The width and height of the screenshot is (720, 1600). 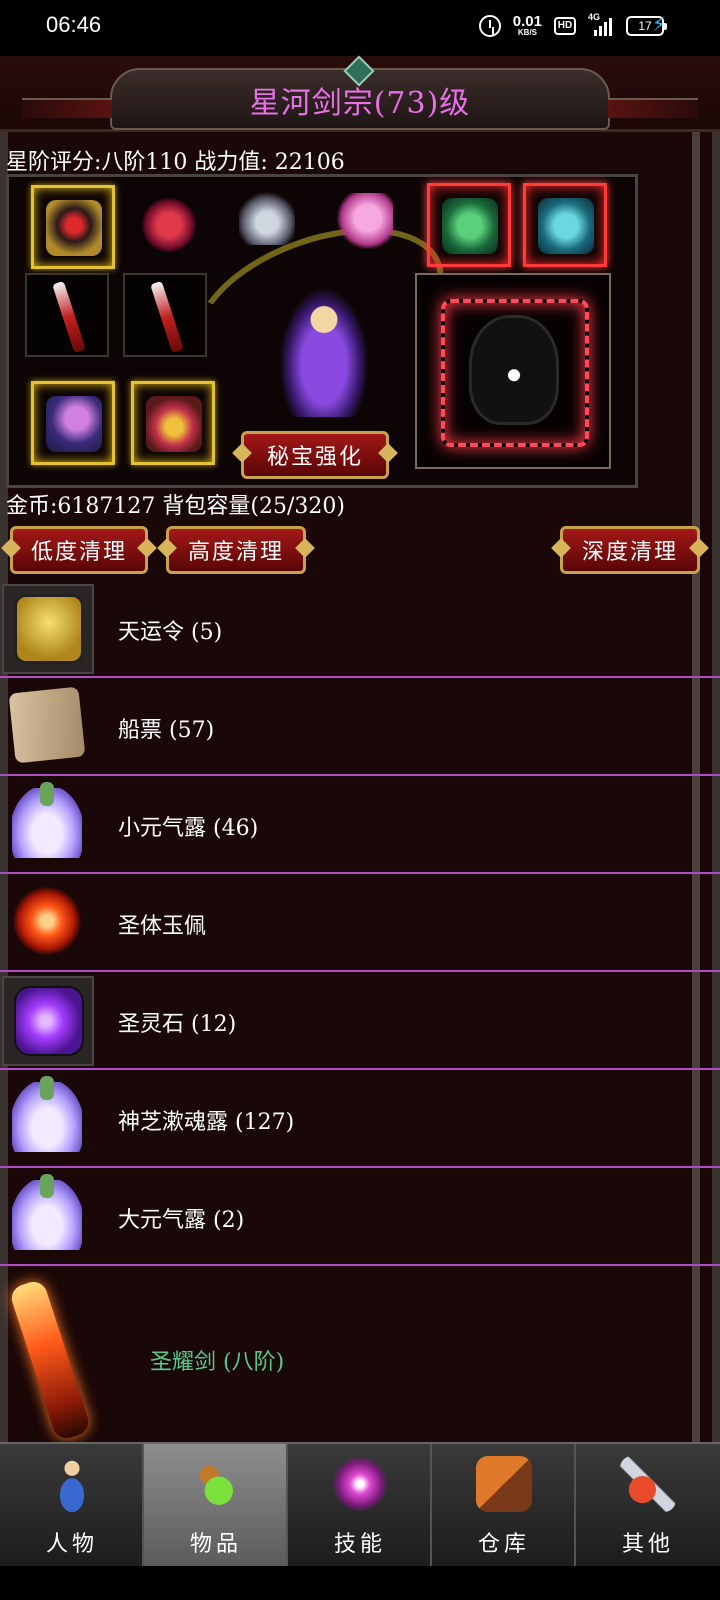 I want to click on token-icon, so click(x=49, y=629).